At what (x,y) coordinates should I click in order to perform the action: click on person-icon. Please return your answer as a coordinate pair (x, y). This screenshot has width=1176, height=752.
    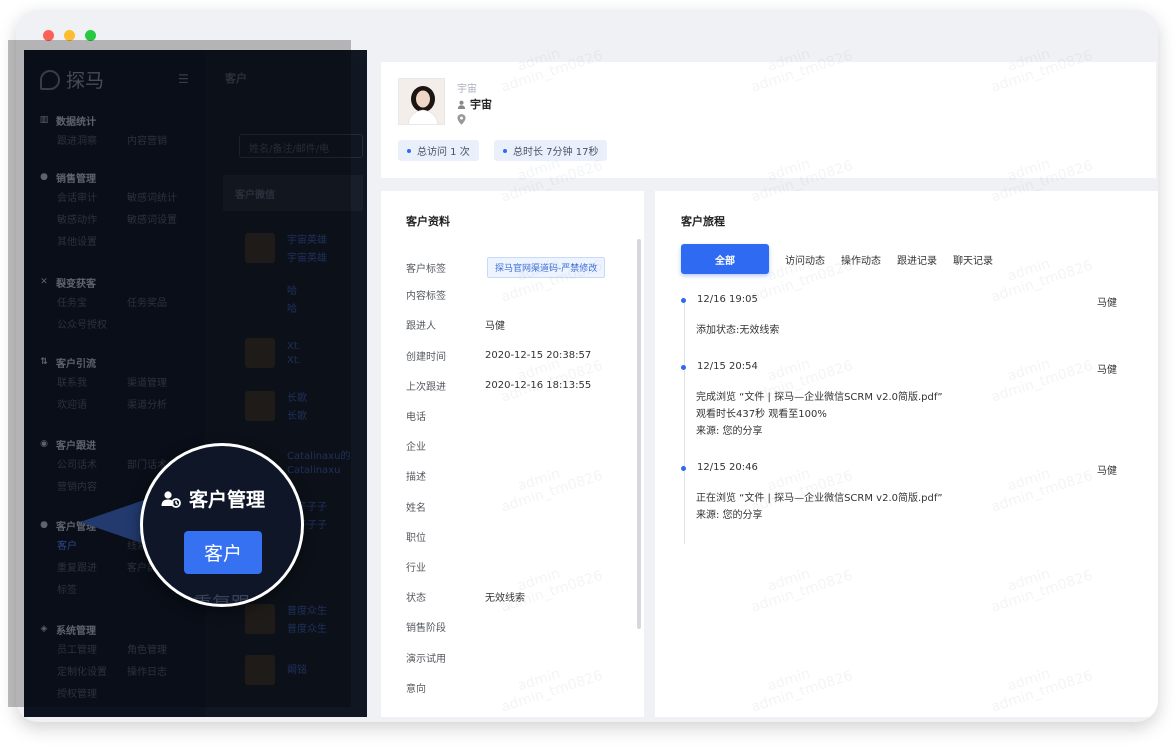
    Looking at the image, I should click on (461, 104).